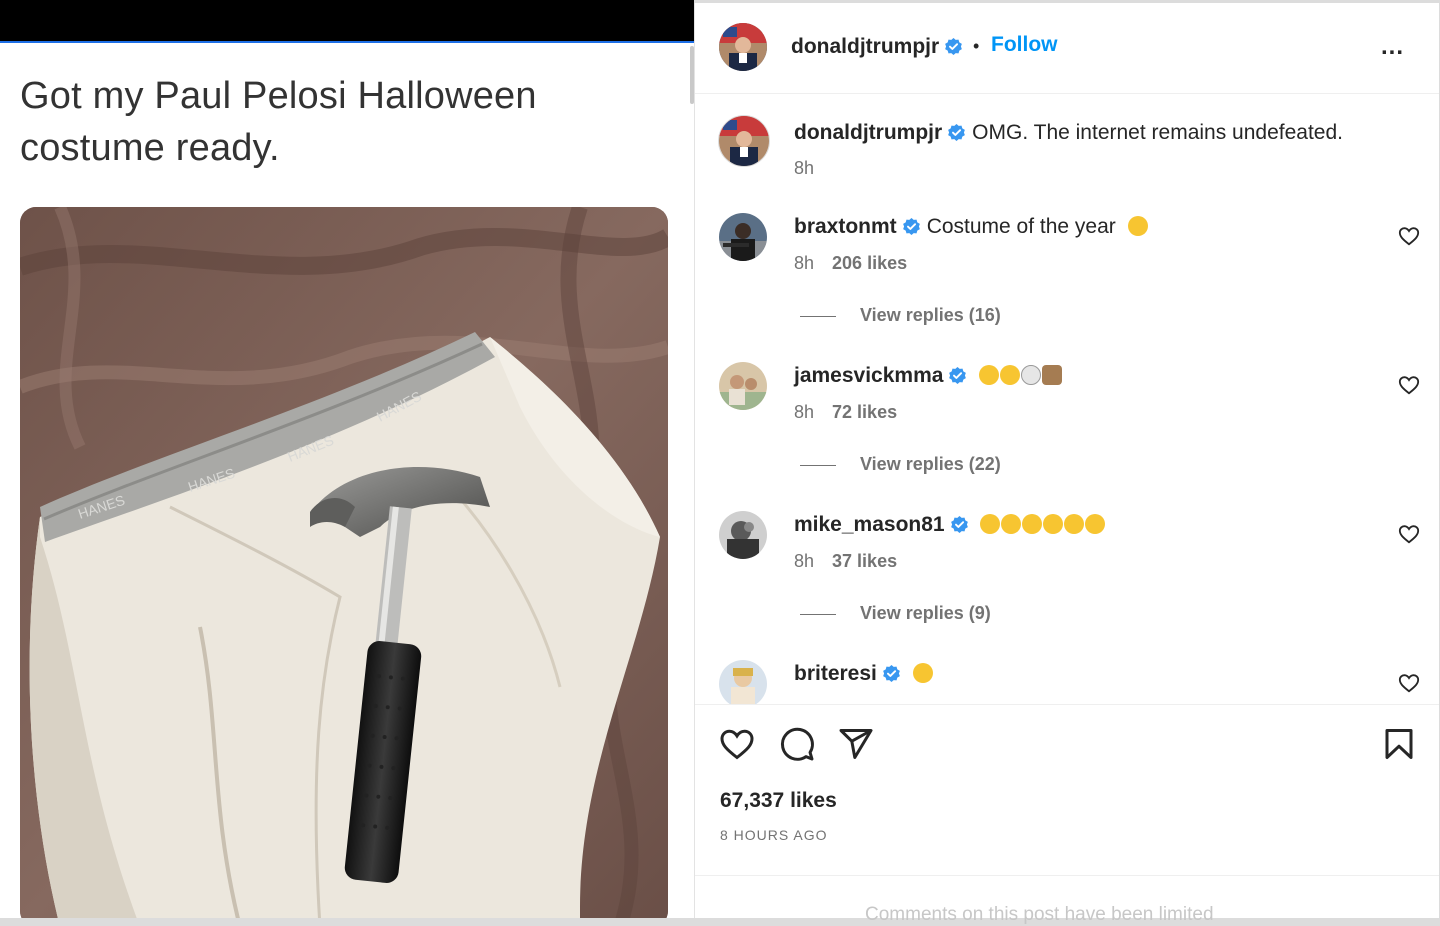 This screenshot has width=1440, height=926. Describe the element at coordinates (1052, 375) in the screenshot. I see `goat-emoji-icon` at that location.